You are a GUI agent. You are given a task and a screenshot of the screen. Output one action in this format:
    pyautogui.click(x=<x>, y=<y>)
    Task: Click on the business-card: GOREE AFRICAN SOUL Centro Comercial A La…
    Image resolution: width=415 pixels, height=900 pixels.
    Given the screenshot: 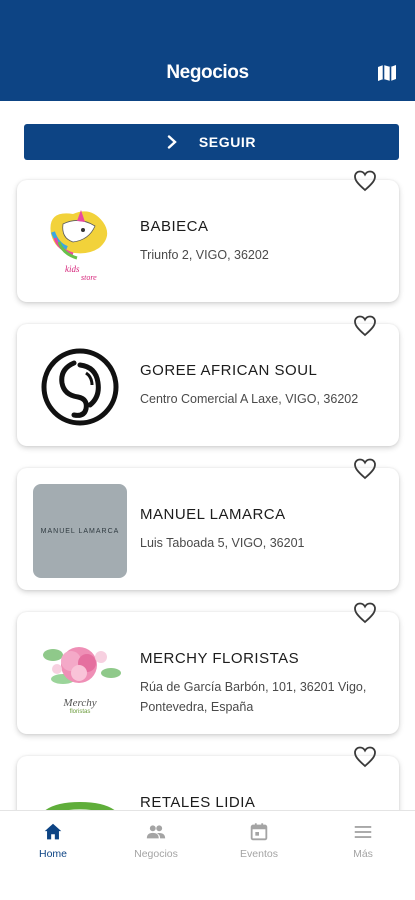 What is the action you would take?
    pyautogui.click(x=208, y=385)
    